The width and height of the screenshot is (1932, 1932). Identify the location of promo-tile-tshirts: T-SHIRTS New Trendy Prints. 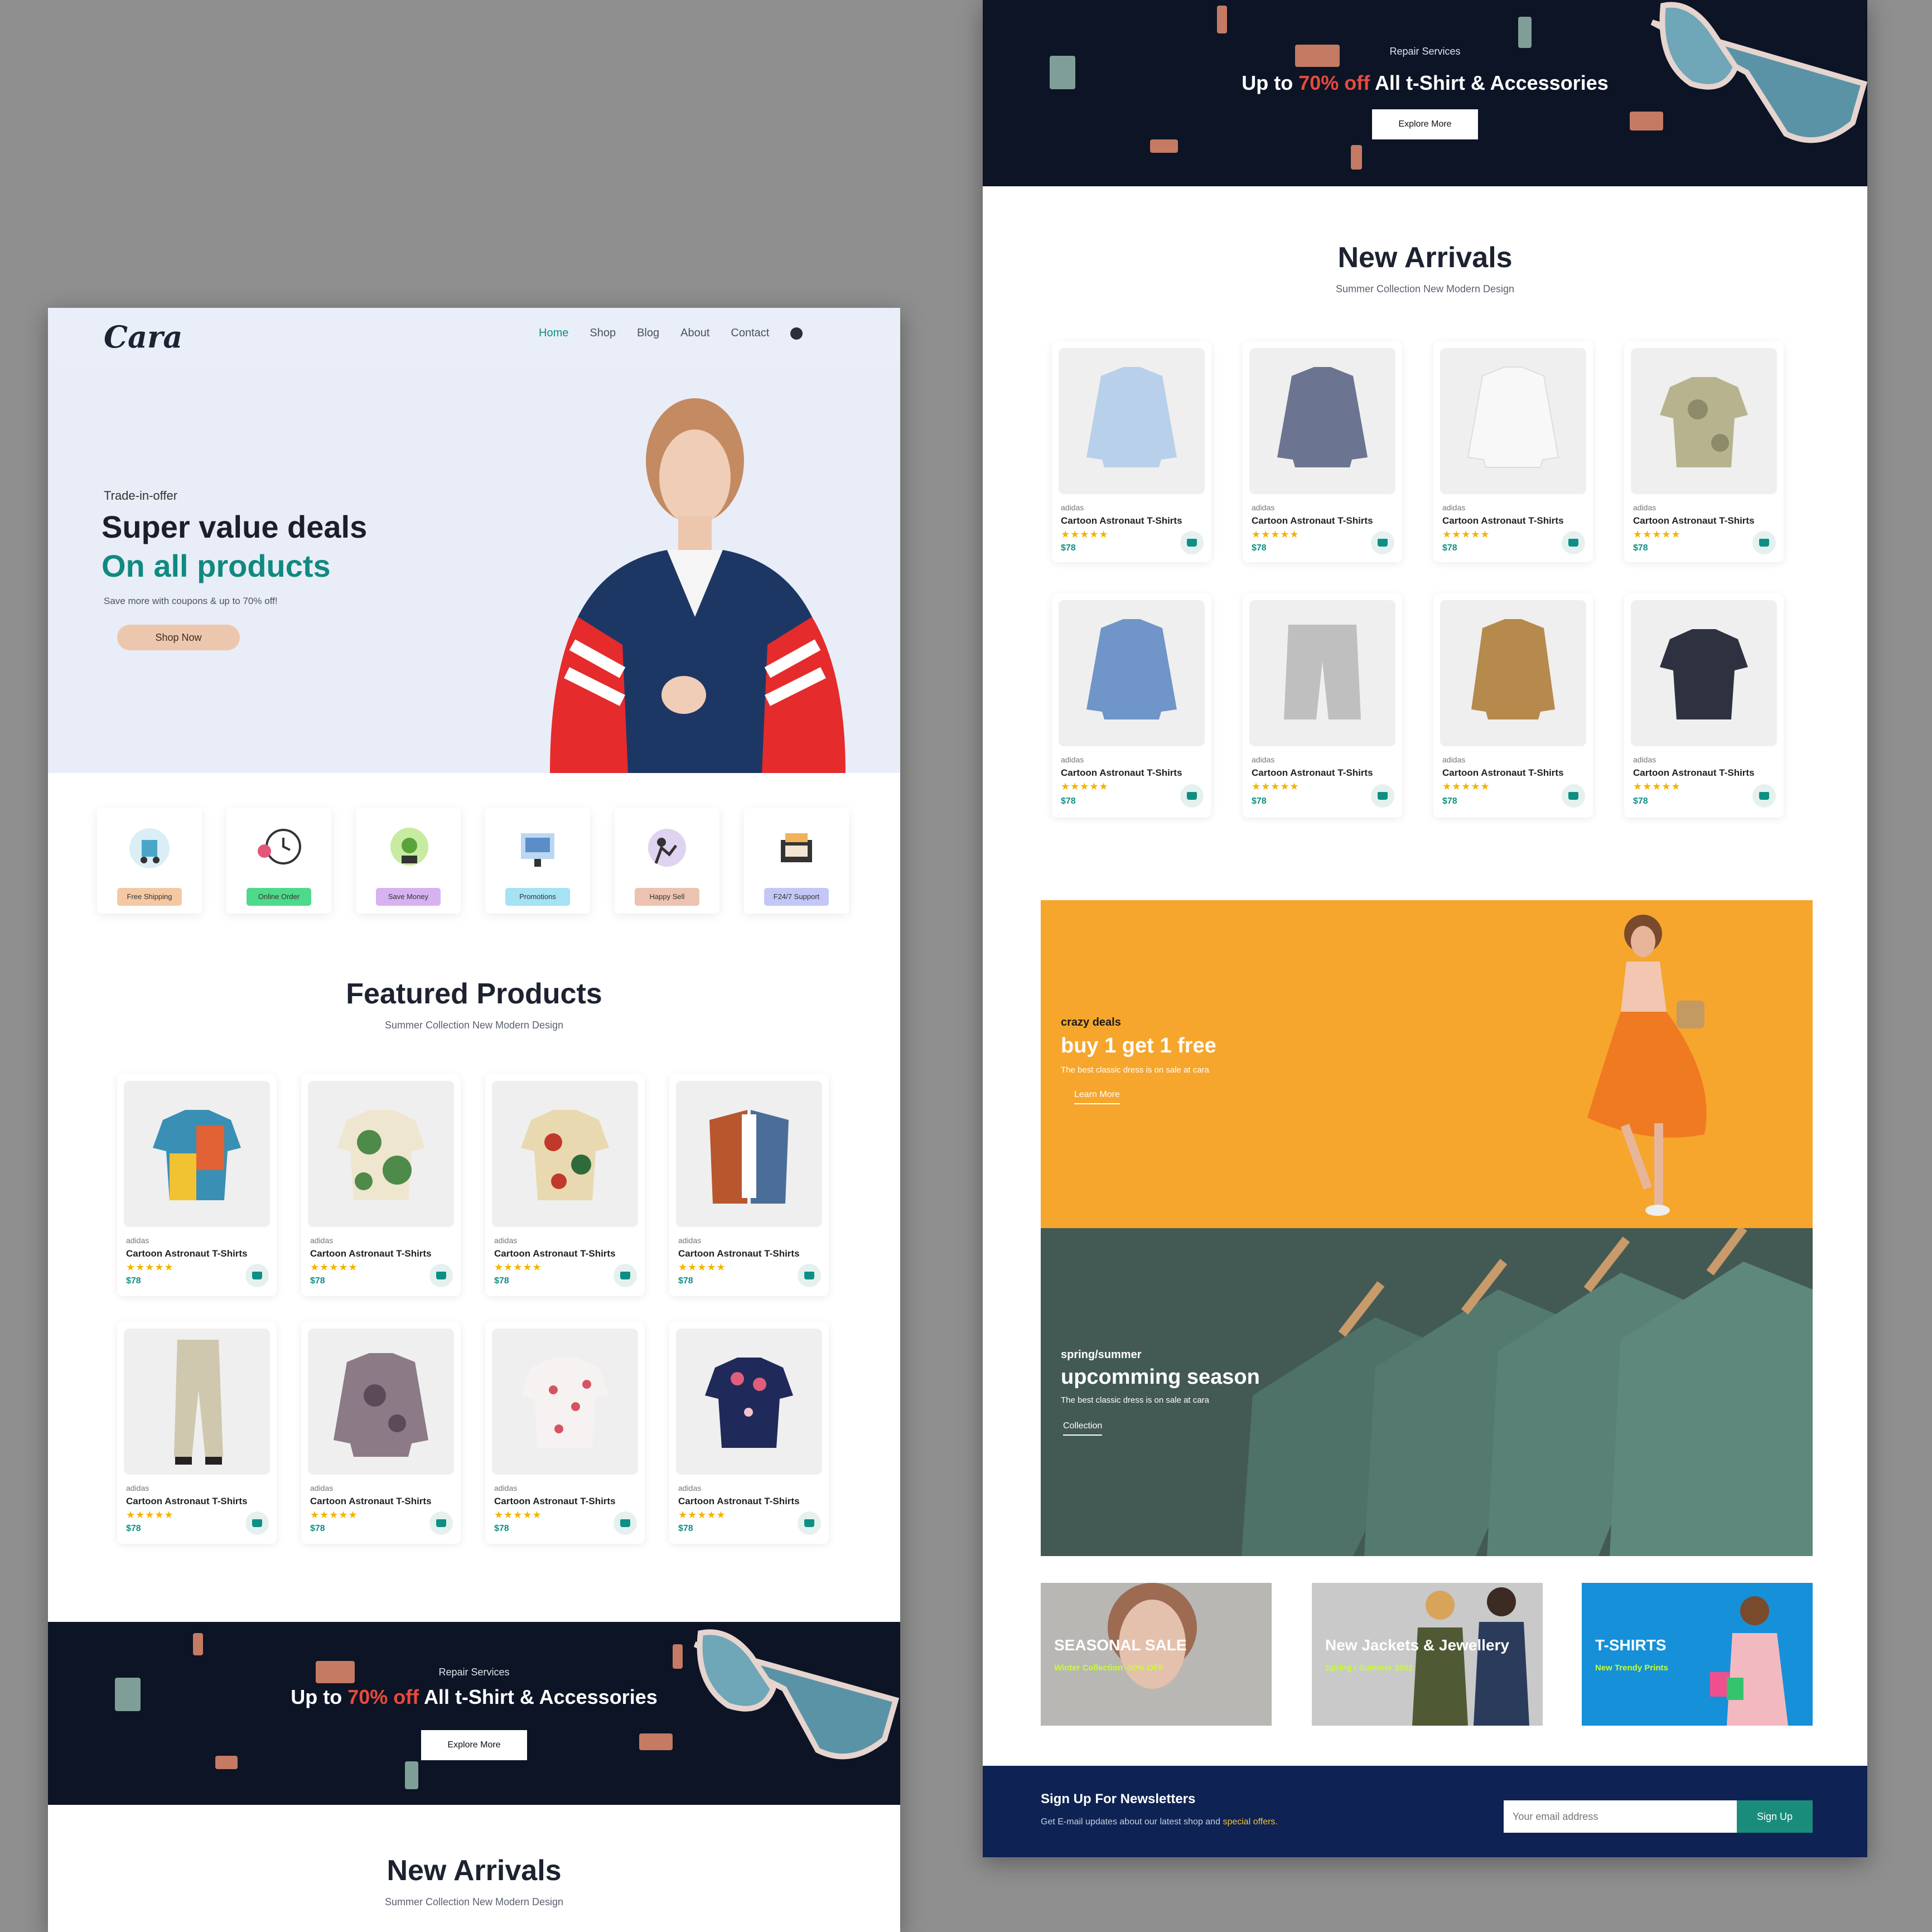
(1697, 1654).